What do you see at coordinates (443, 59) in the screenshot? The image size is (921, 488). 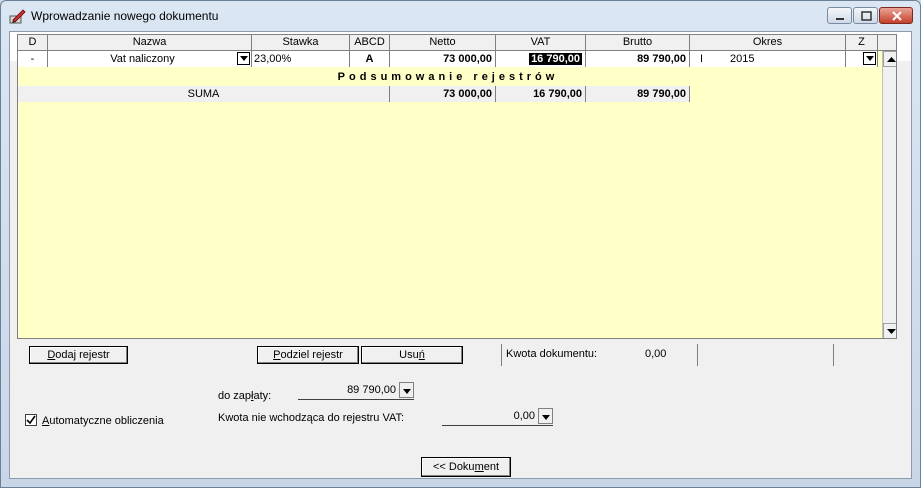 I see `cell-netto: 73 000,00` at bounding box center [443, 59].